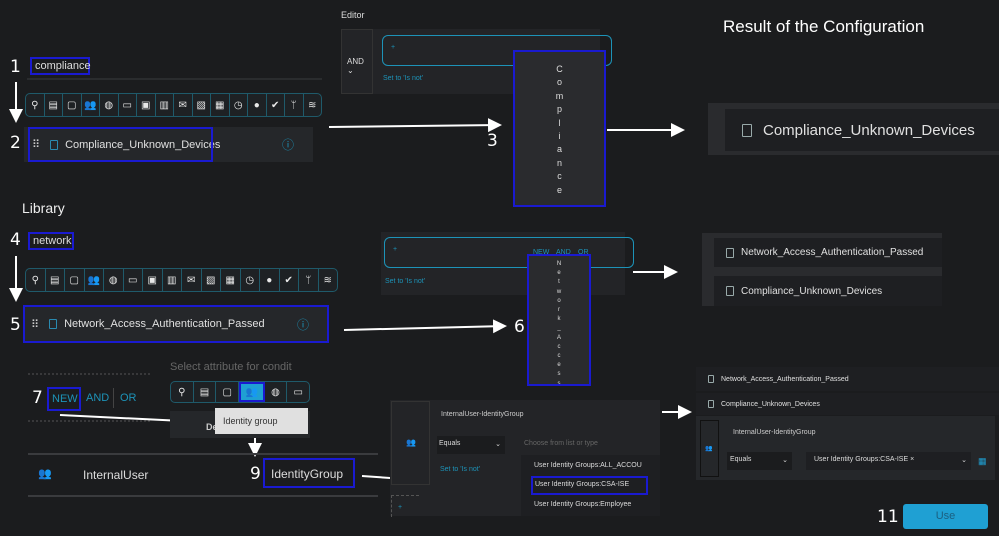 The width and height of the screenshot is (999, 536). Describe the element at coordinates (590, 465) in the screenshot. I see `option-item: User Identity Groups:ALL_ACCOU` at that location.